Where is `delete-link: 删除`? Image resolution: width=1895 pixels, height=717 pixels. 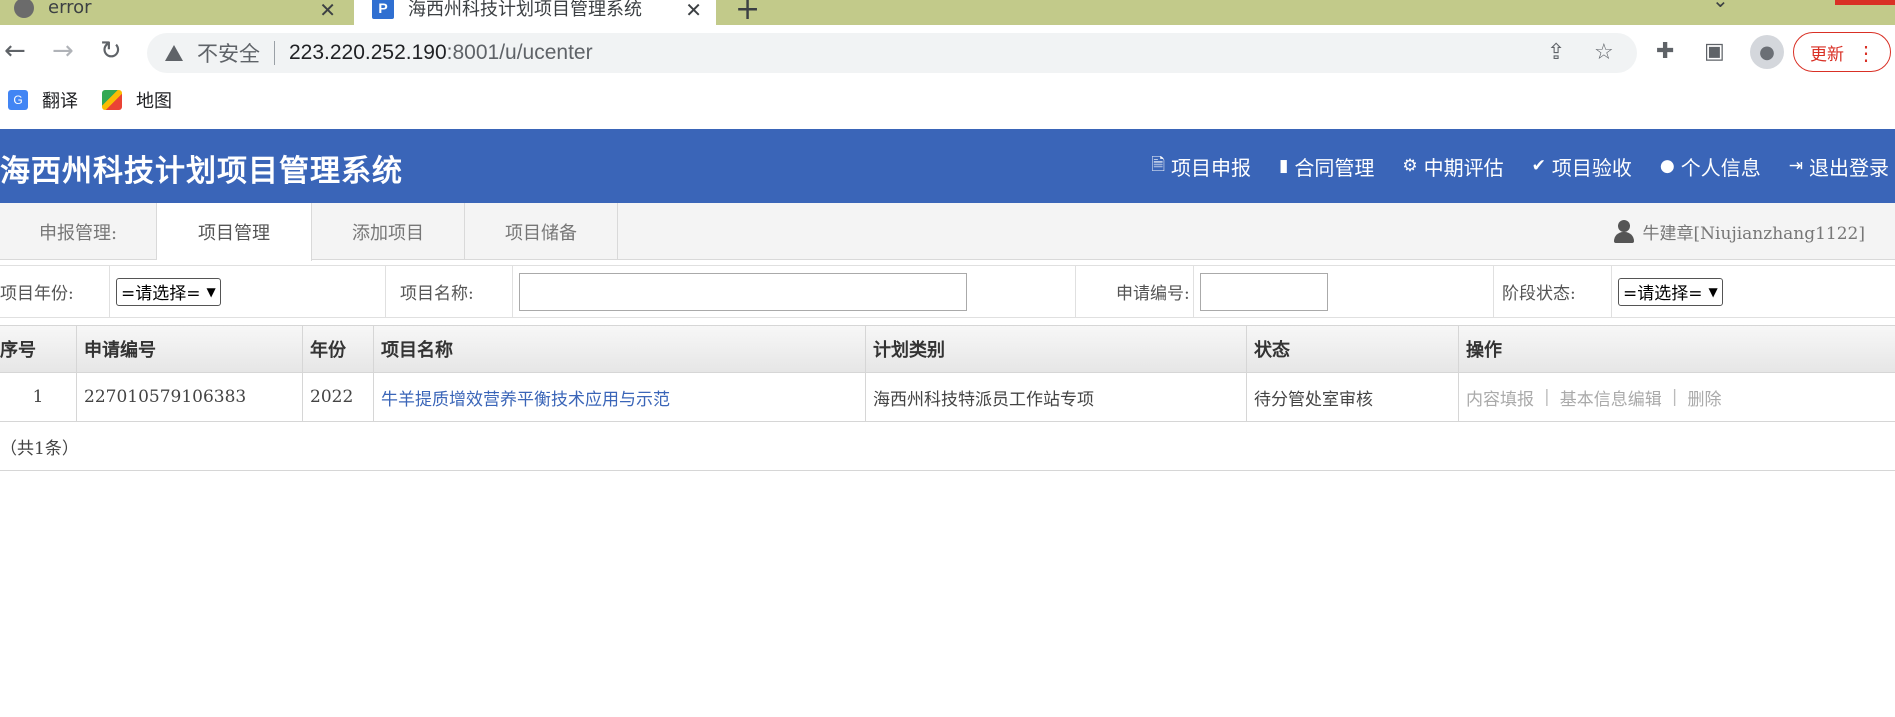 delete-link: 删除 is located at coordinates (1704, 397).